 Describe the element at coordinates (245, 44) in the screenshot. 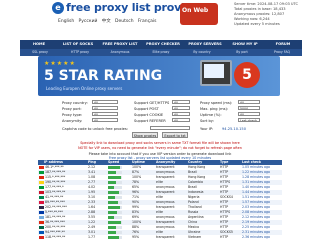

I see `nav-show-my-ip: SHOW MY IP` at that location.